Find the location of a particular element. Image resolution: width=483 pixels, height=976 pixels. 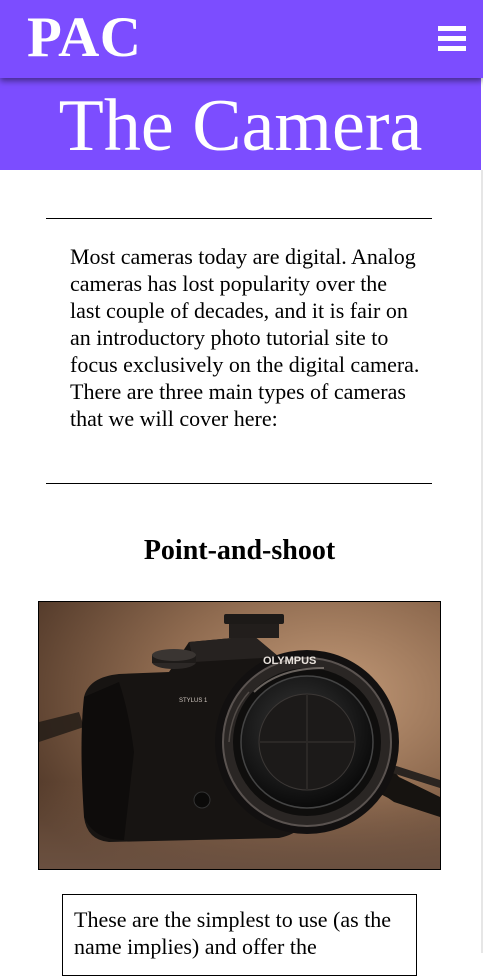

hamburger-menu-icon is located at coordinates (453, 39).